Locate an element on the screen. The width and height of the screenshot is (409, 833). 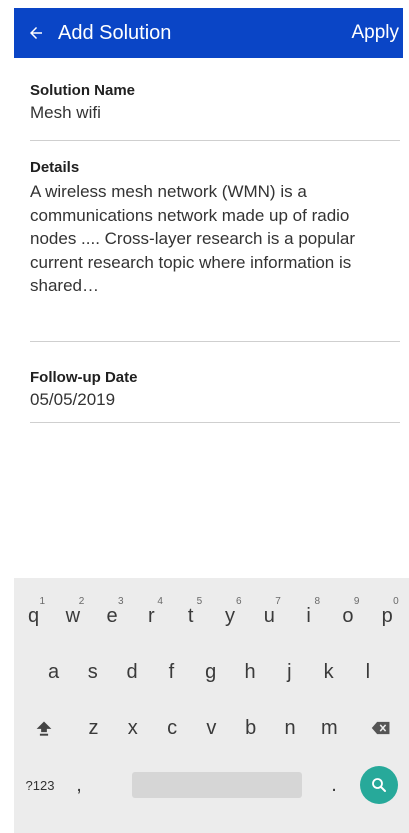
key-hint: 0 is located at coordinates (396, 601).